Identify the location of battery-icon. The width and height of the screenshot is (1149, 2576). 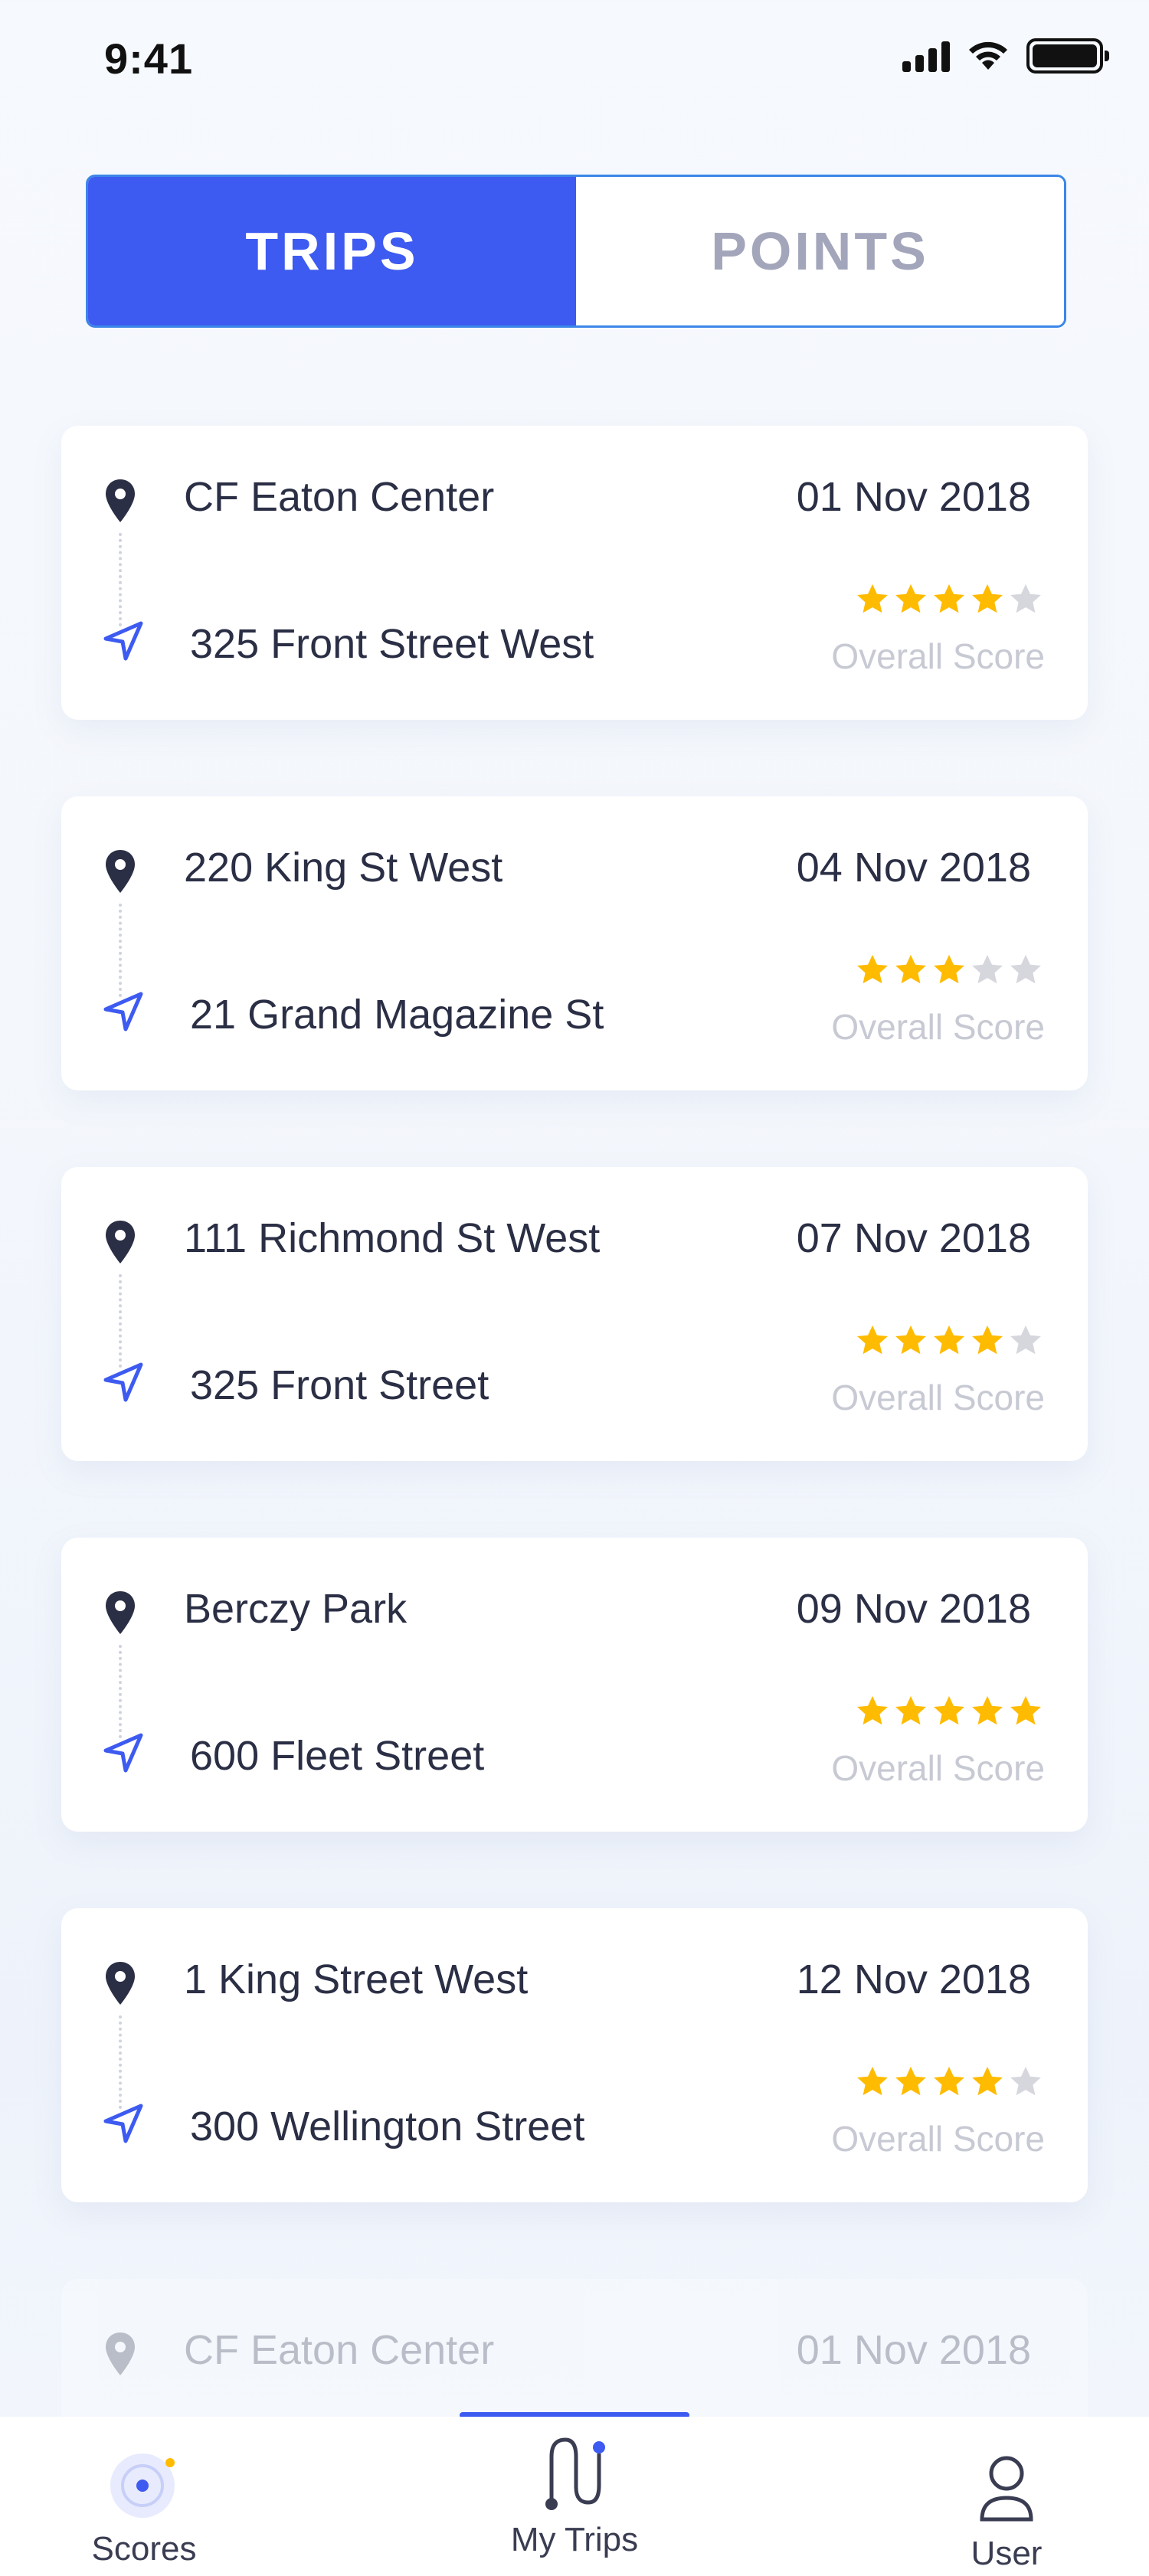
(1067, 56).